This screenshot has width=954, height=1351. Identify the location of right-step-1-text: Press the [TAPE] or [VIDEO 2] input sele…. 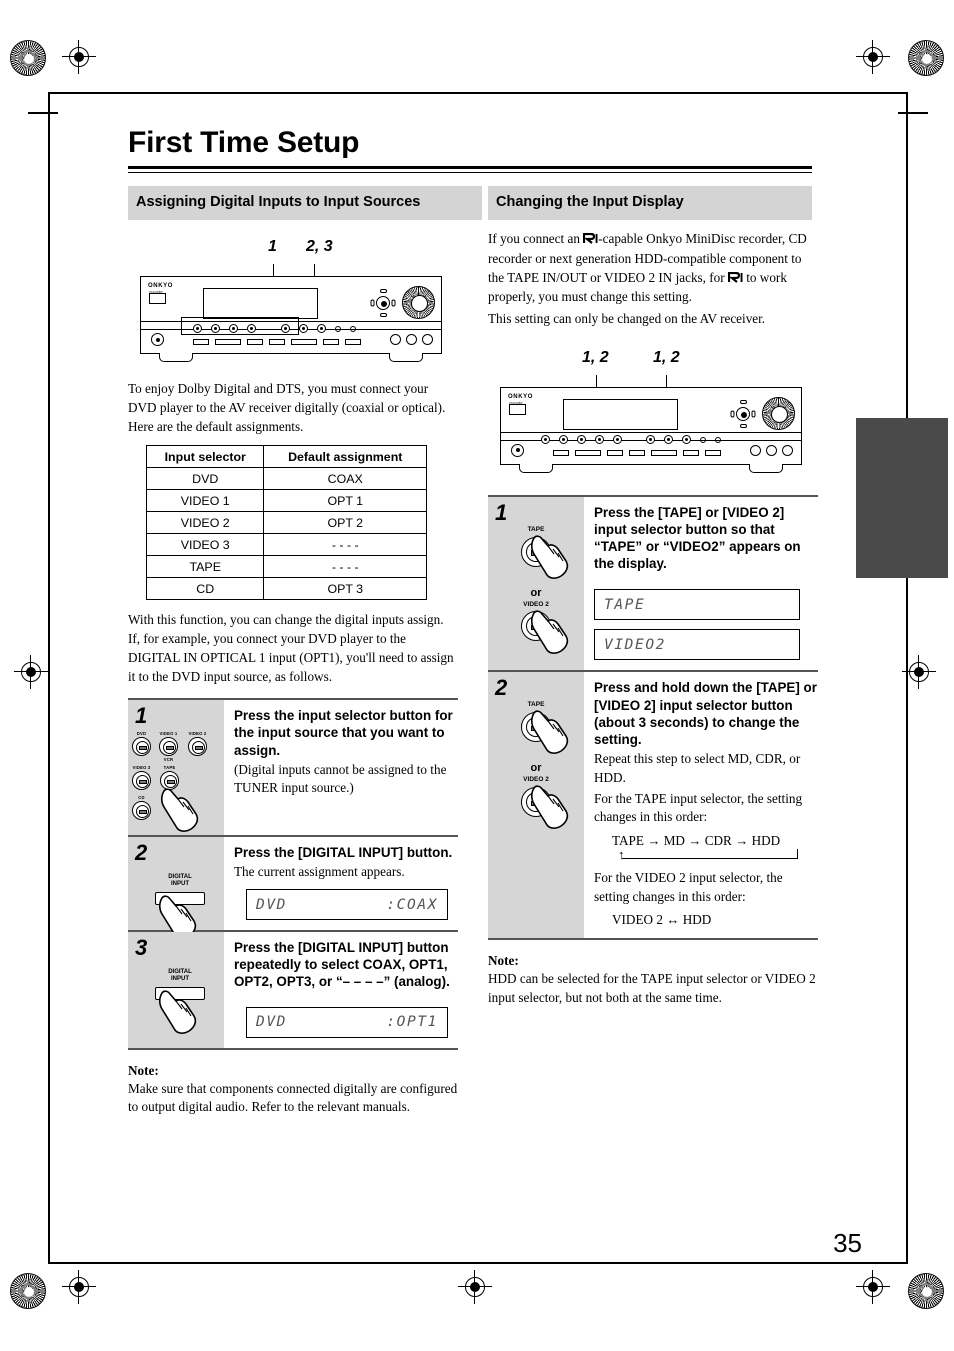
(701, 584).